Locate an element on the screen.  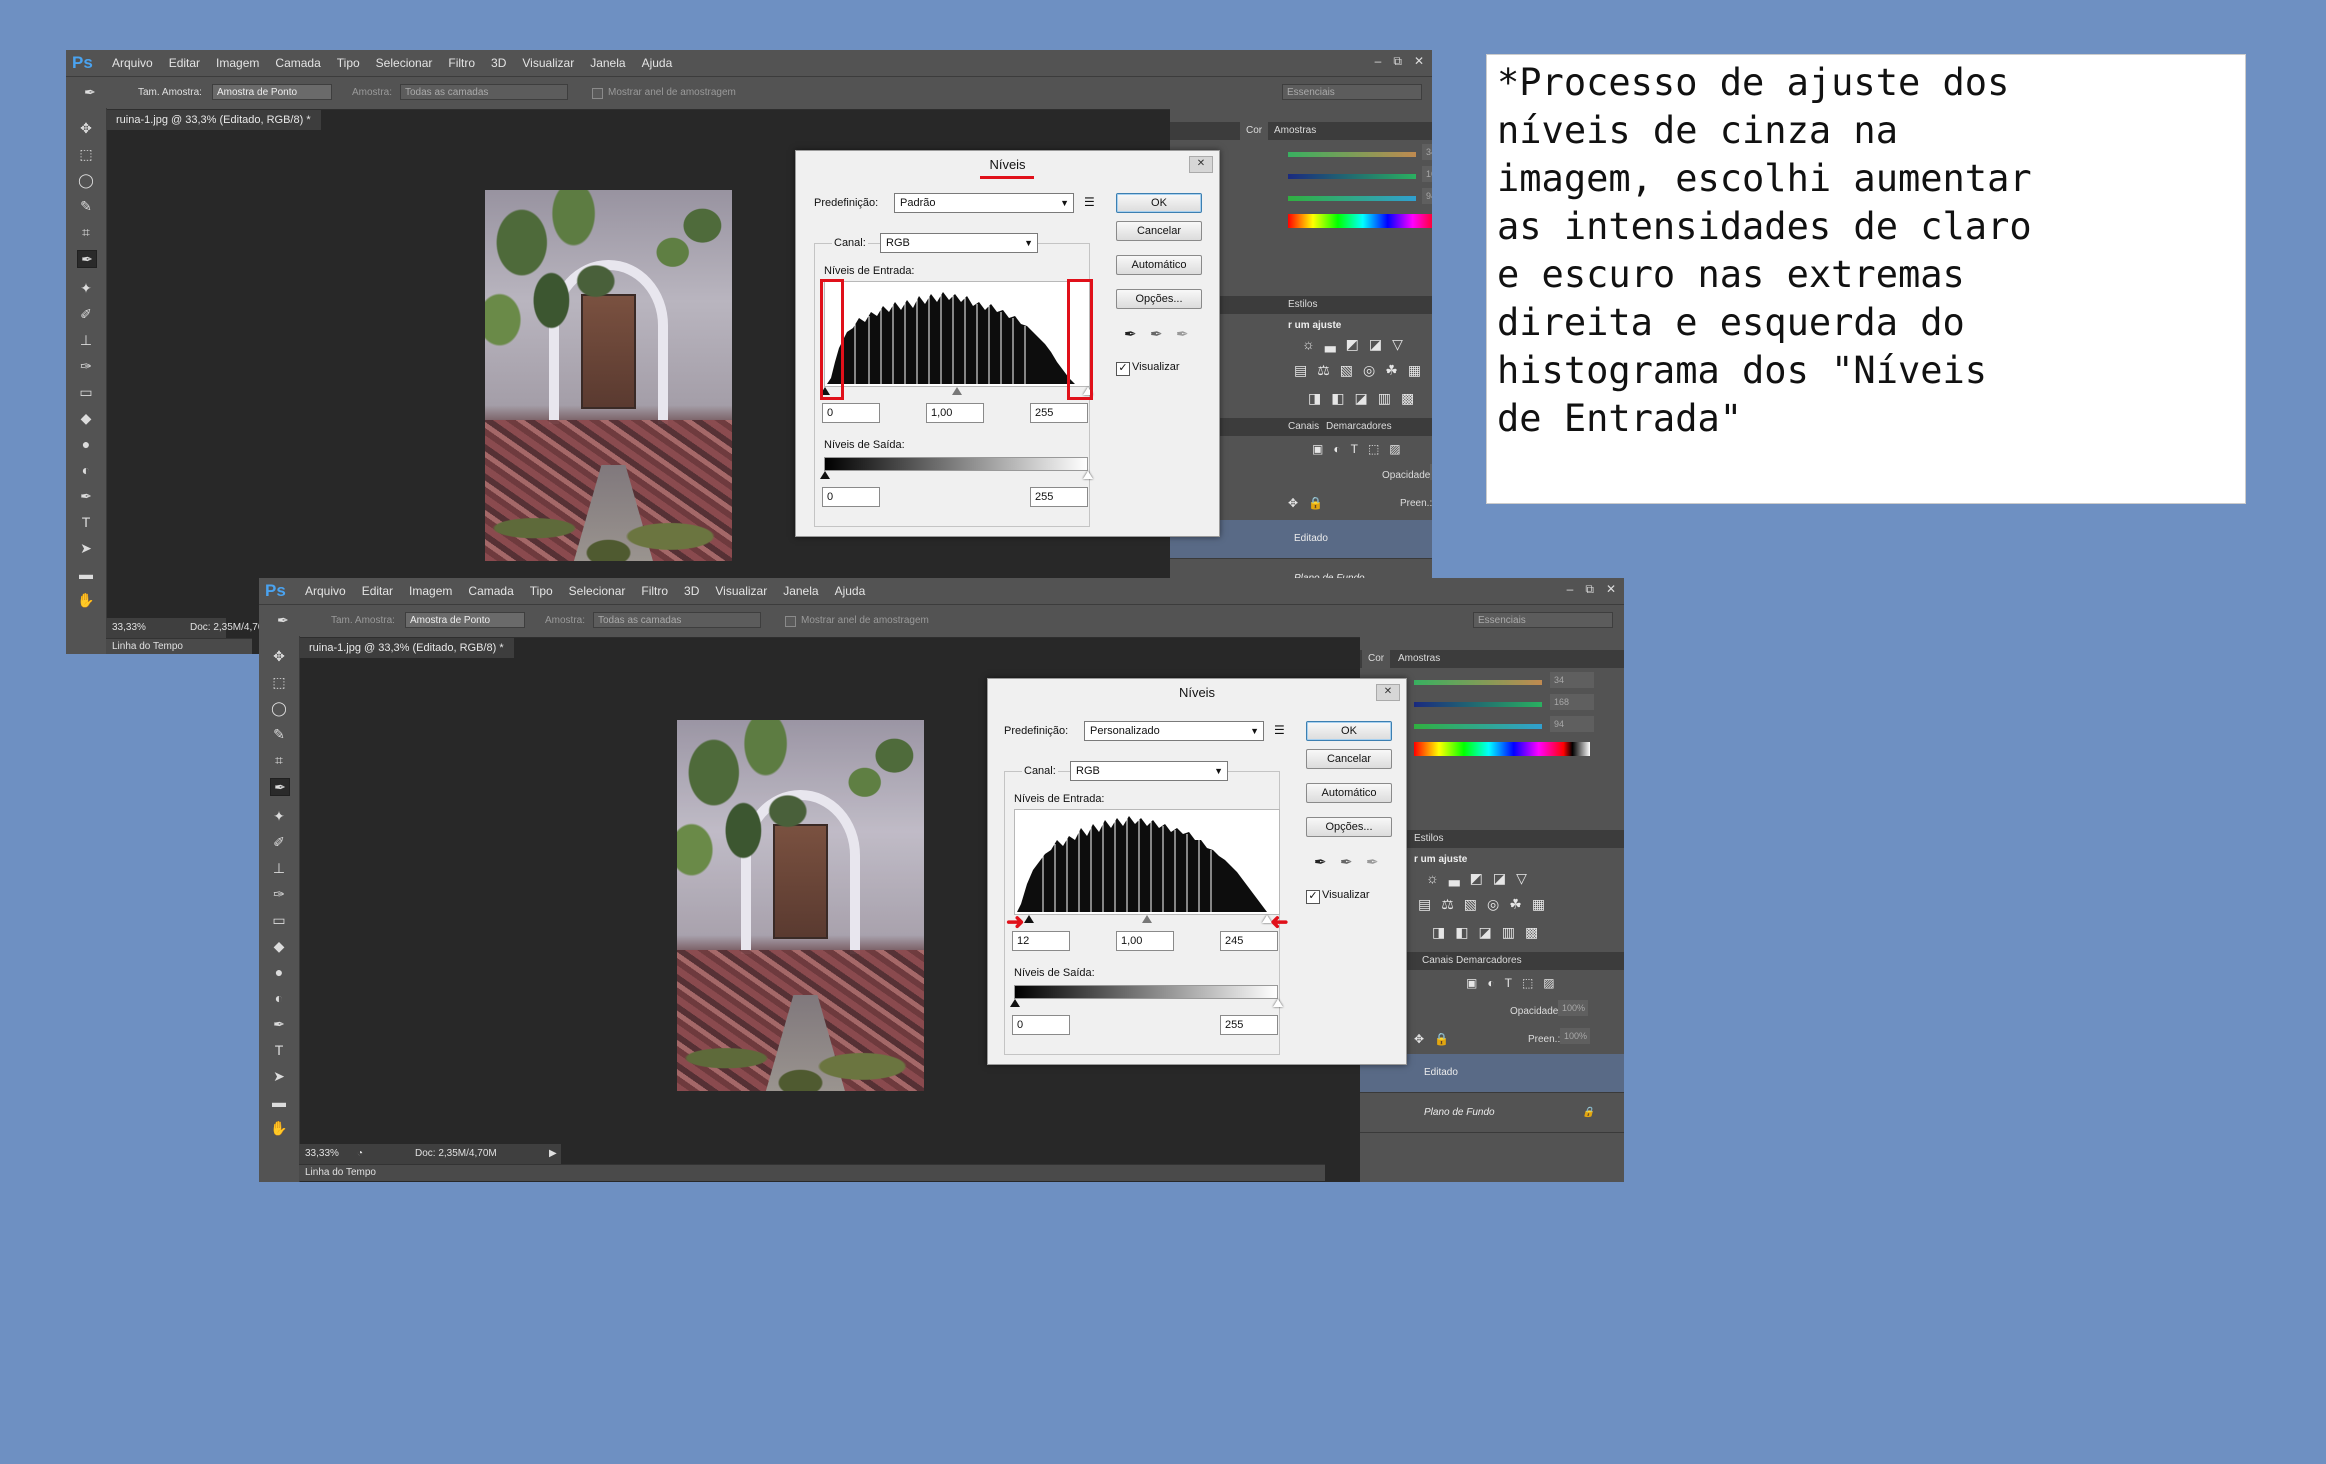
brightness-icon: ☼ is located at coordinates (1432, 878).